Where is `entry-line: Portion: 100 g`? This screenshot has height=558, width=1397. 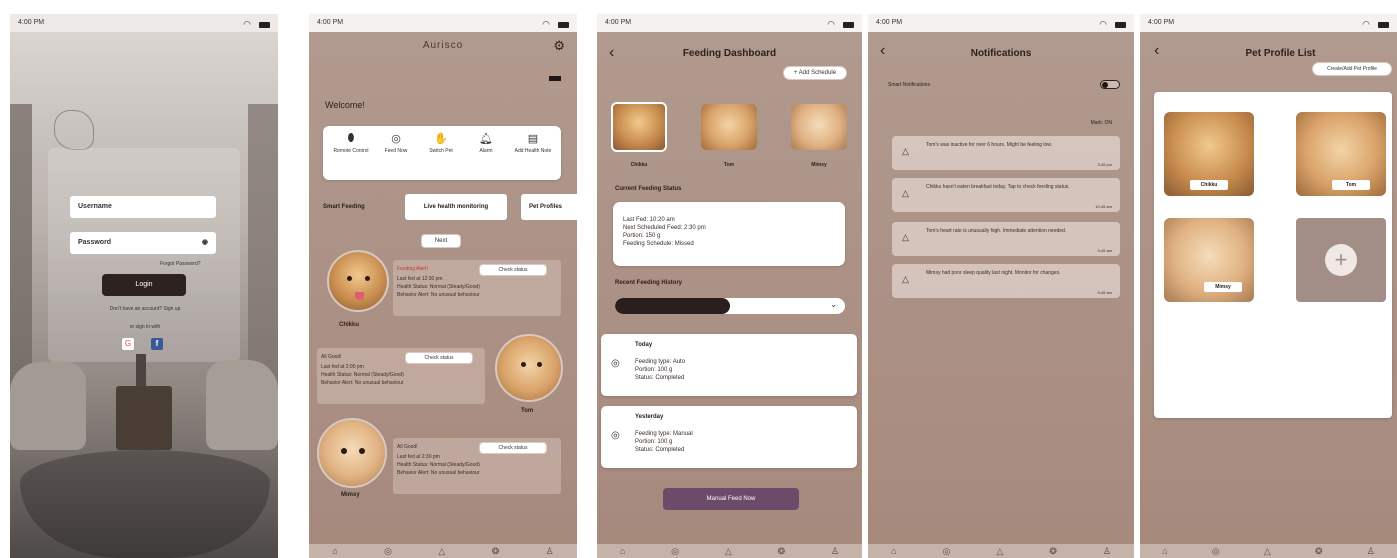
entry-line: Portion: 100 g is located at coordinates (654, 442).